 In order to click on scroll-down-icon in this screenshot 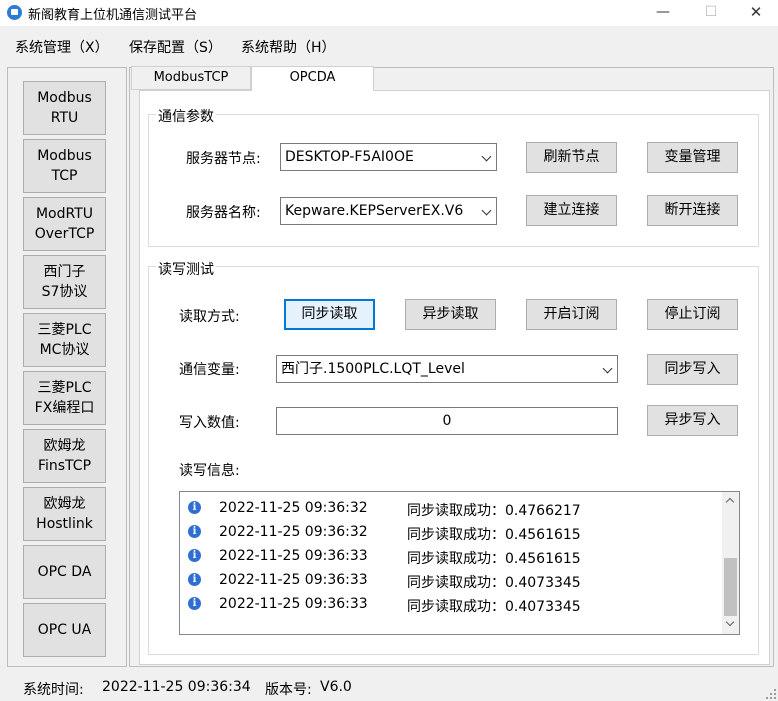, I will do `click(730, 622)`.